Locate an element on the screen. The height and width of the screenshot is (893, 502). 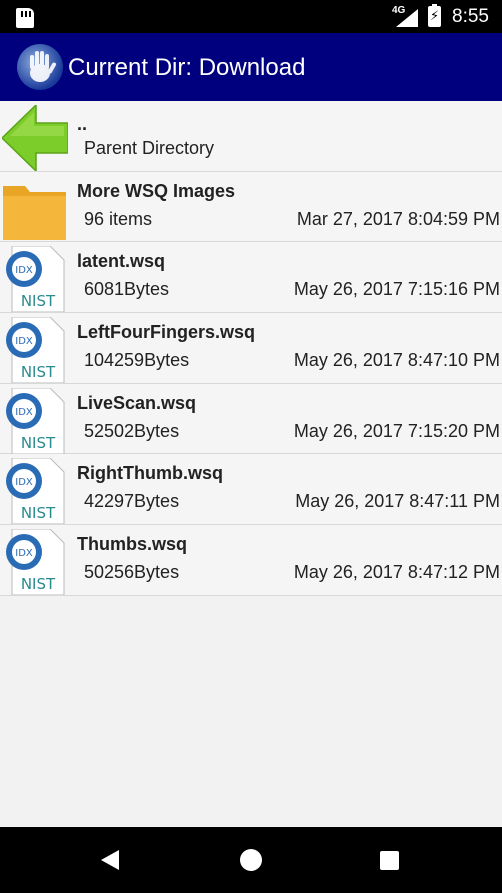
file-detail: 42297Bytes is located at coordinates (132, 501).